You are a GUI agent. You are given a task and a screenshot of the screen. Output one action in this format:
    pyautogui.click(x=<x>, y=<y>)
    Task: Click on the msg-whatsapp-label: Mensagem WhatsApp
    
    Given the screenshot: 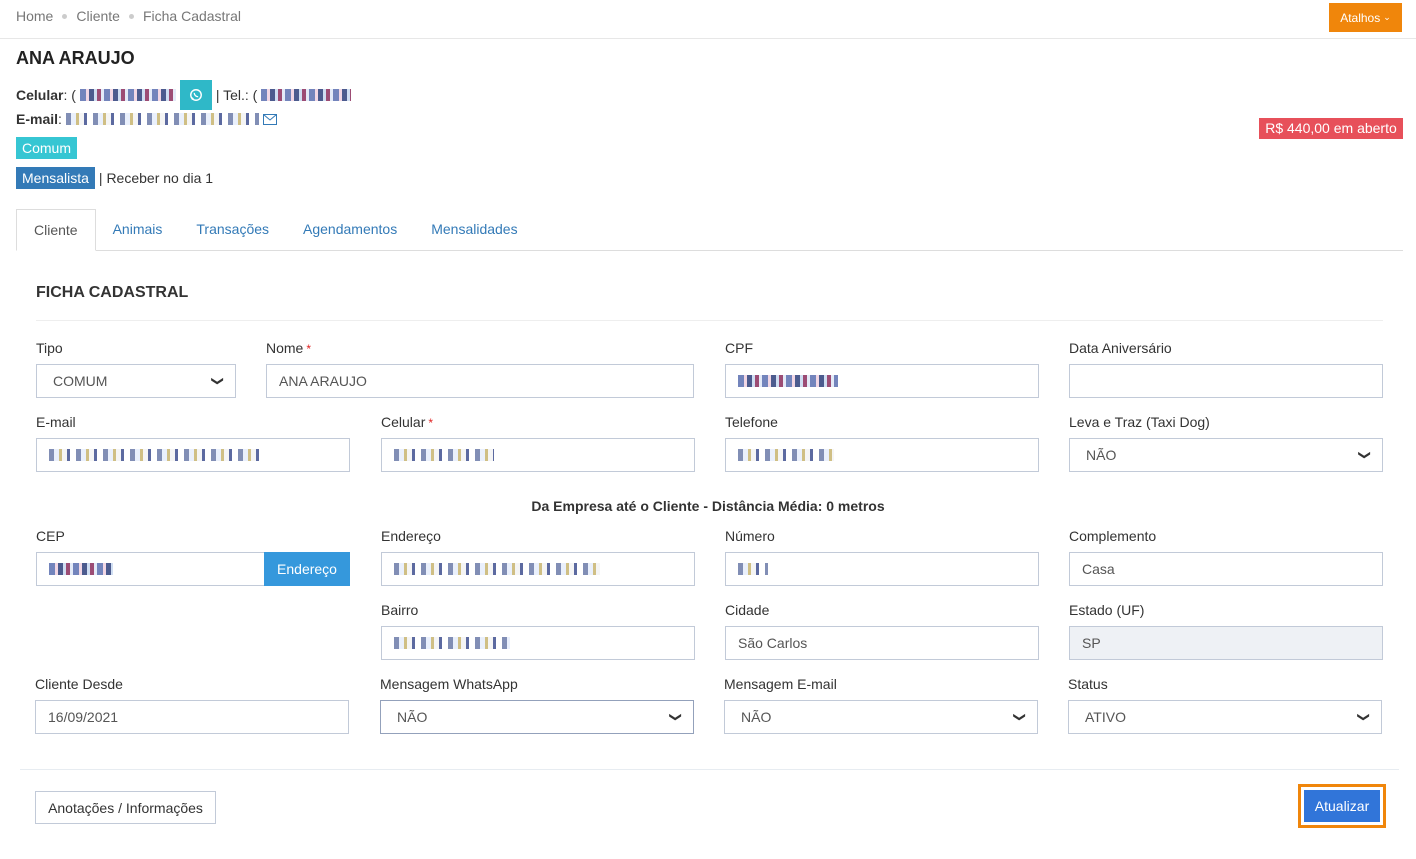 What is the action you would take?
    pyautogui.click(x=449, y=684)
    